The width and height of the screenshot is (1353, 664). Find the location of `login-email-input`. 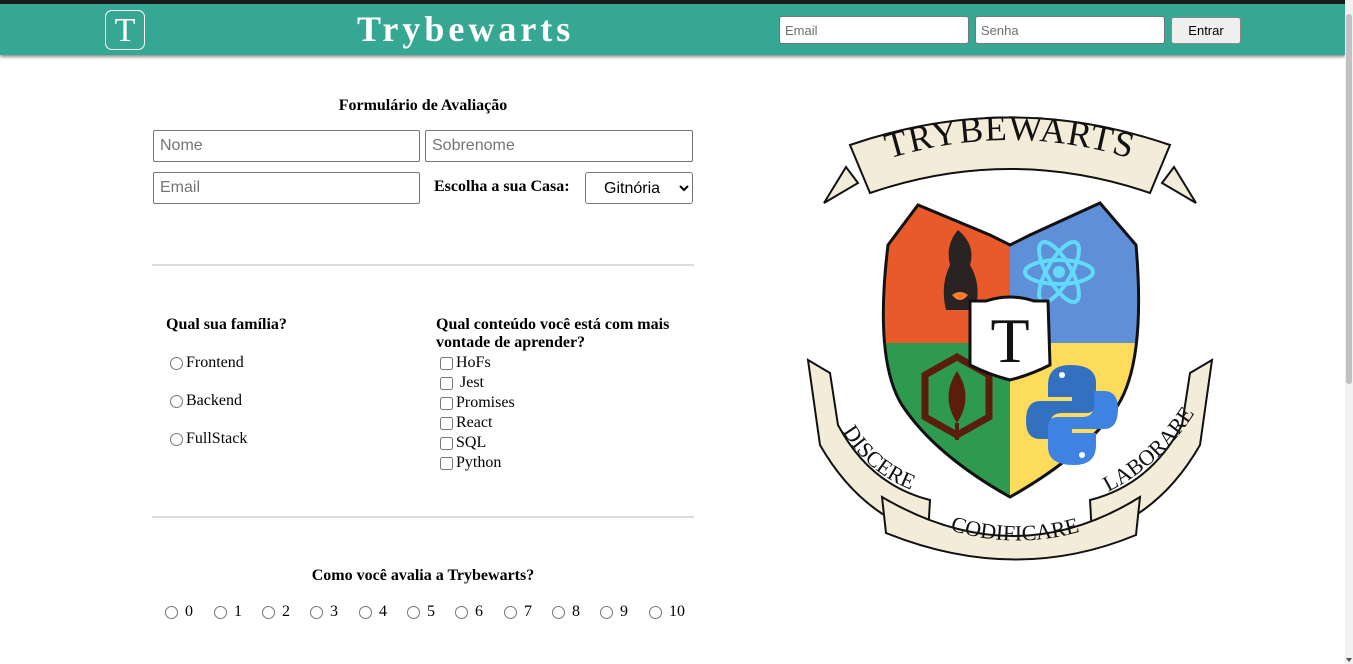

login-email-input is located at coordinates (874, 30).